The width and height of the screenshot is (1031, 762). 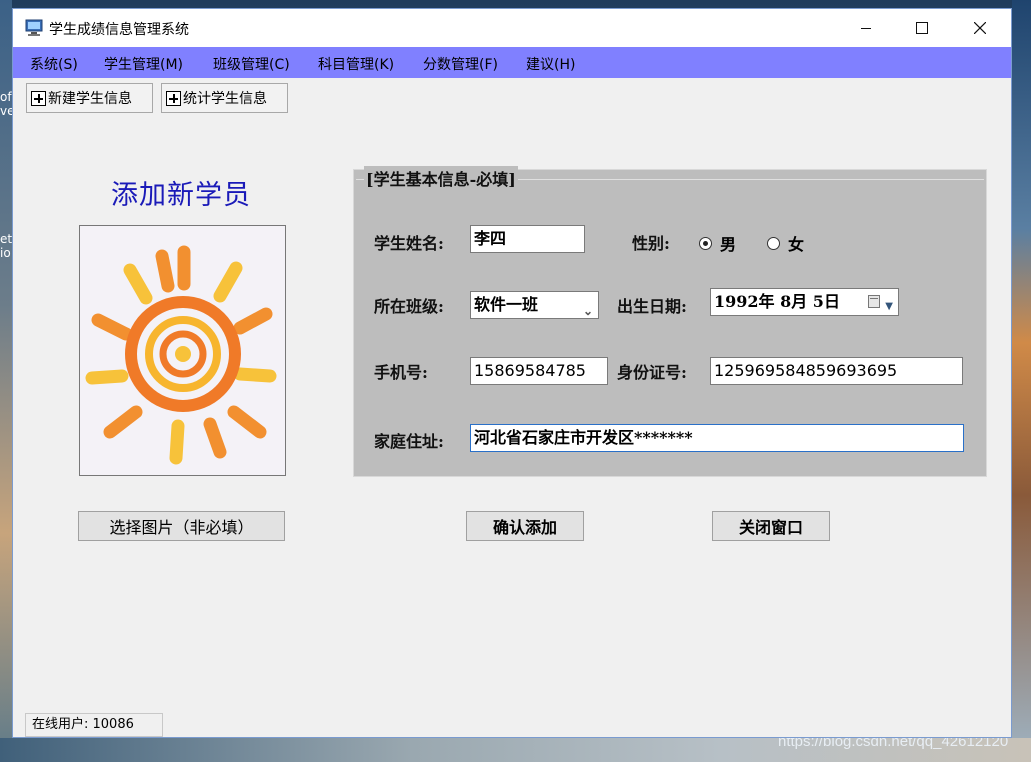 I want to click on desktop-icon-fragment: et io, so click(x=6, y=246).